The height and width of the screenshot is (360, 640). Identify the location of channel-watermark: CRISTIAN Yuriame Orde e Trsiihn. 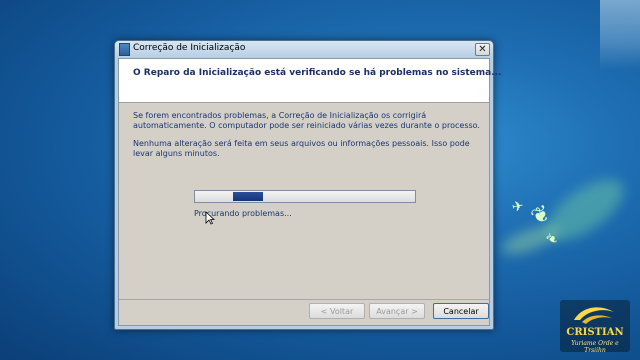
(595, 327).